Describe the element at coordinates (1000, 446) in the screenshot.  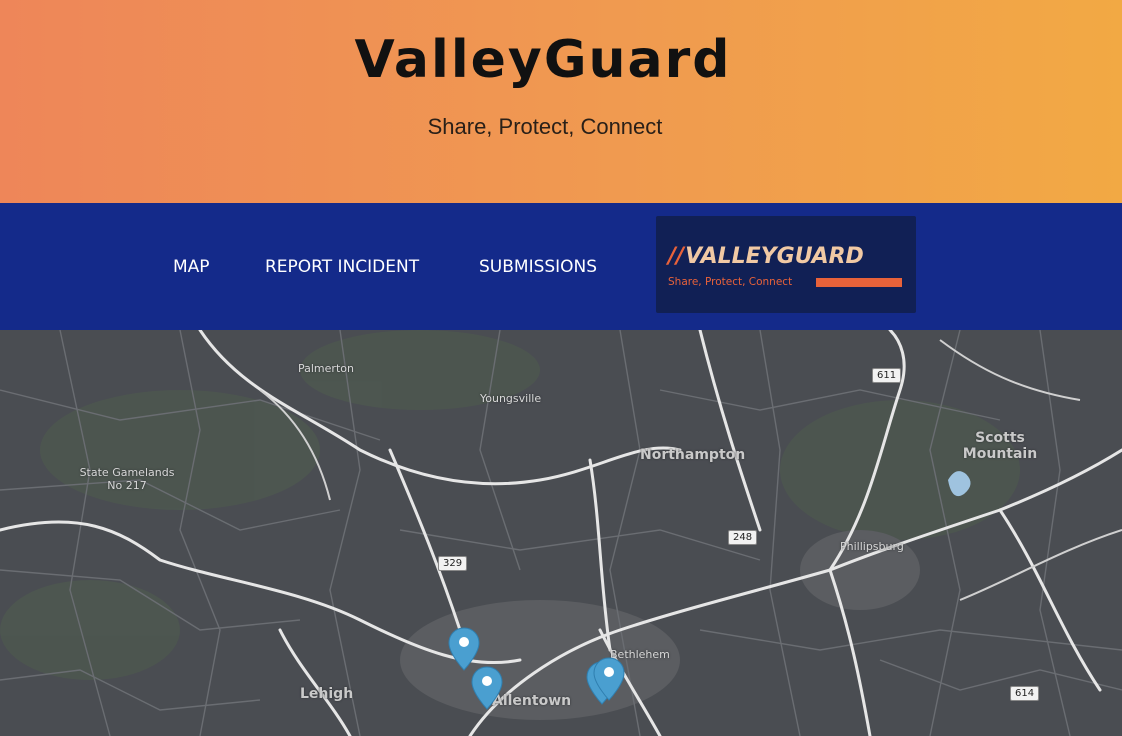
I see `map-label-scotts-mountain: Scotts Mountain` at that location.